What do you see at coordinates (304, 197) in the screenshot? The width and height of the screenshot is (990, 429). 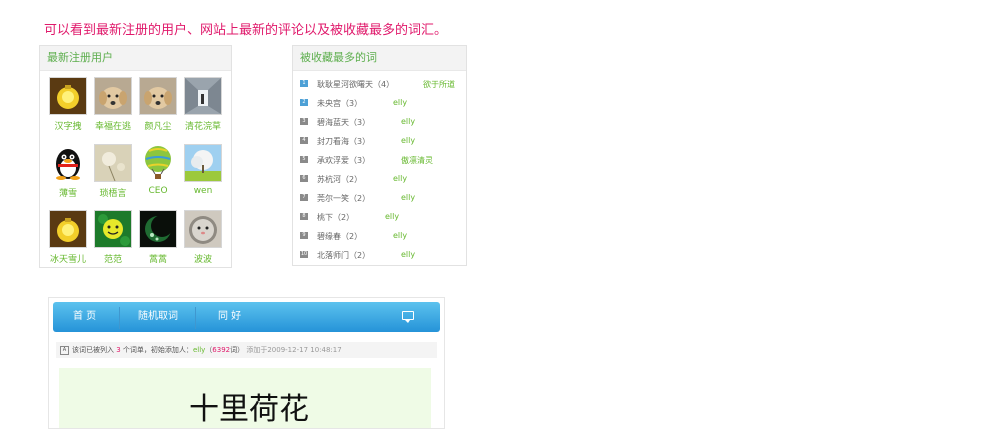 I see `rank-badge: 7` at bounding box center [304, 197].